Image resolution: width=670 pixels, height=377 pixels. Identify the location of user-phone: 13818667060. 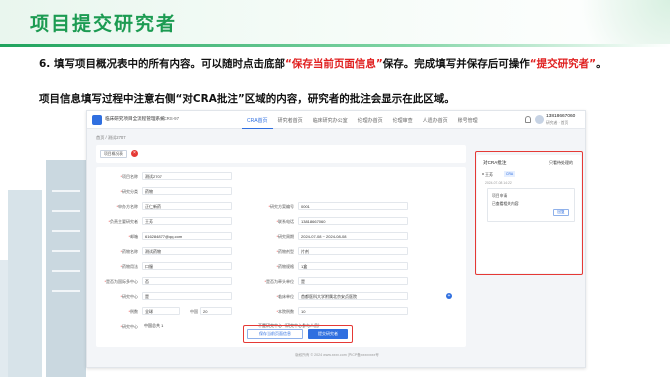
(561, 116).